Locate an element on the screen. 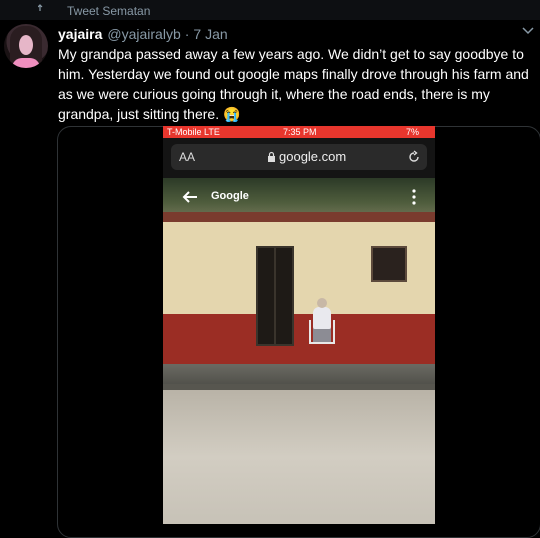 Image resolution: width=540 pixels, height=538 pixels. door is located at coordinates (275, 296).